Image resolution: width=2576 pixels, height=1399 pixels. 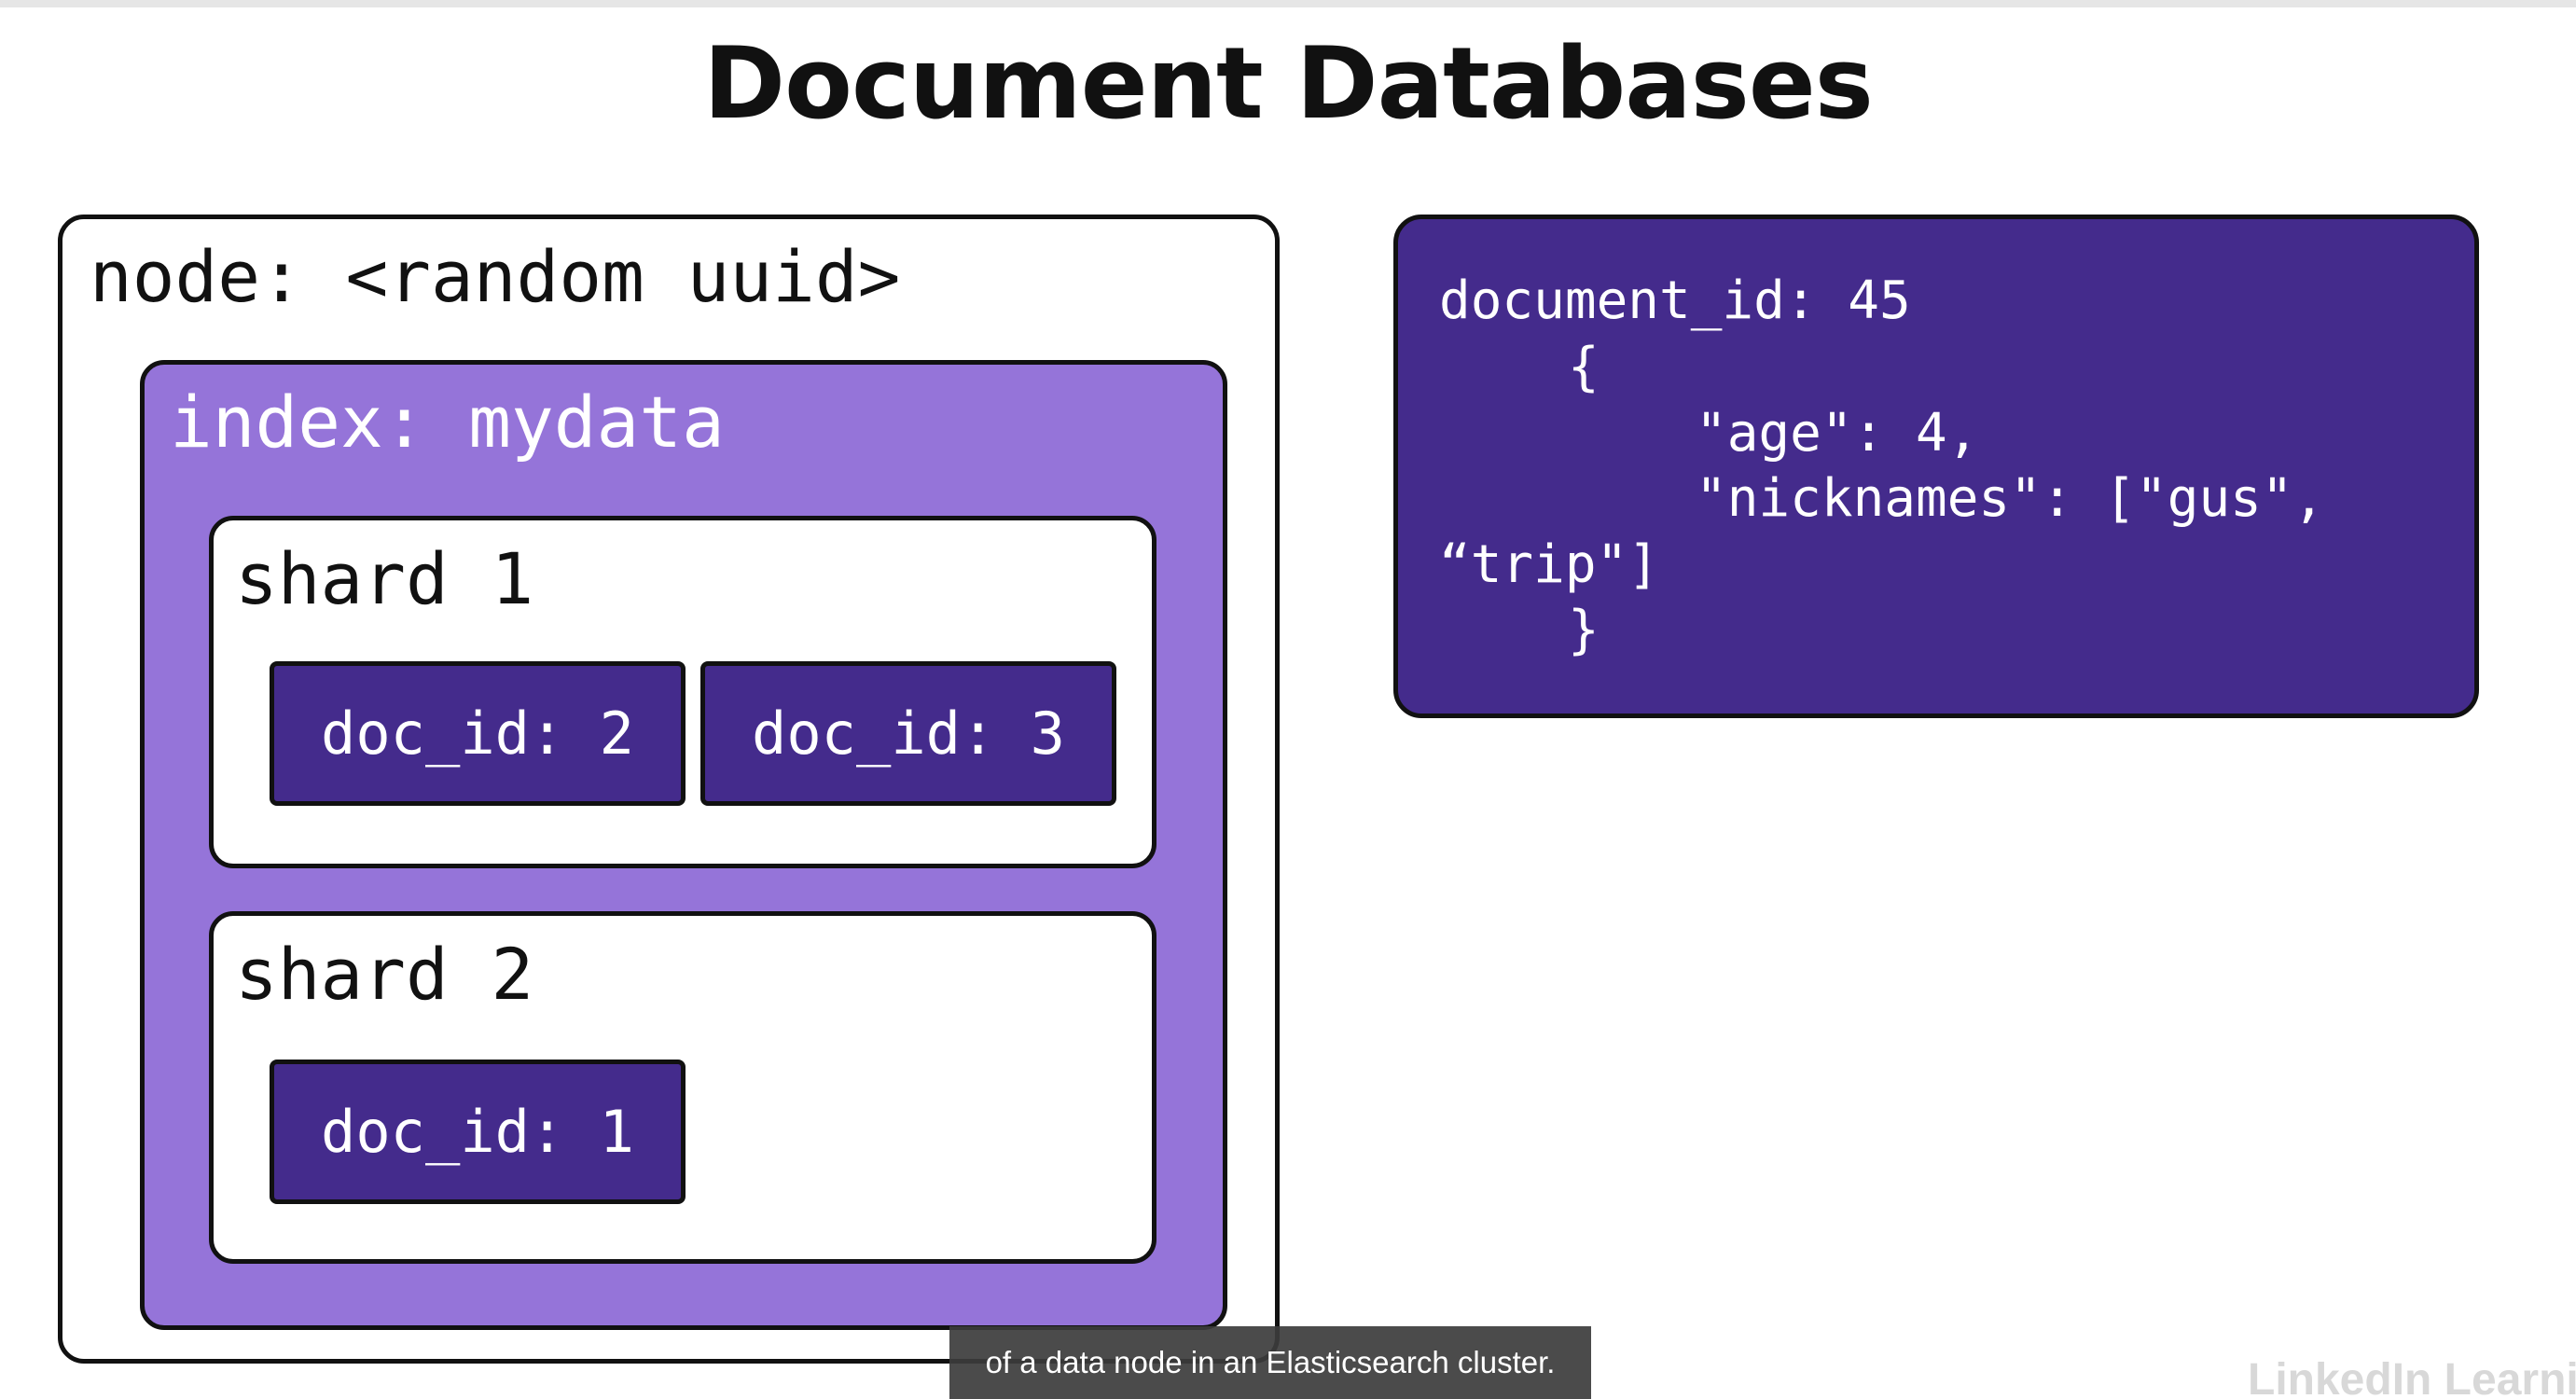 I want to click on document-line: }, so click(x=1584, y=630).